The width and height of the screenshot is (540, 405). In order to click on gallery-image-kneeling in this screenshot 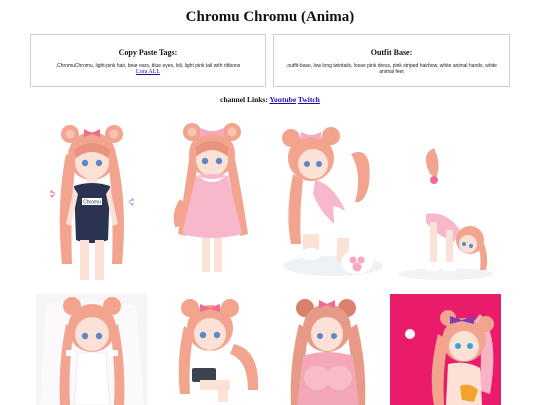, I will do `click(328, 201)`.